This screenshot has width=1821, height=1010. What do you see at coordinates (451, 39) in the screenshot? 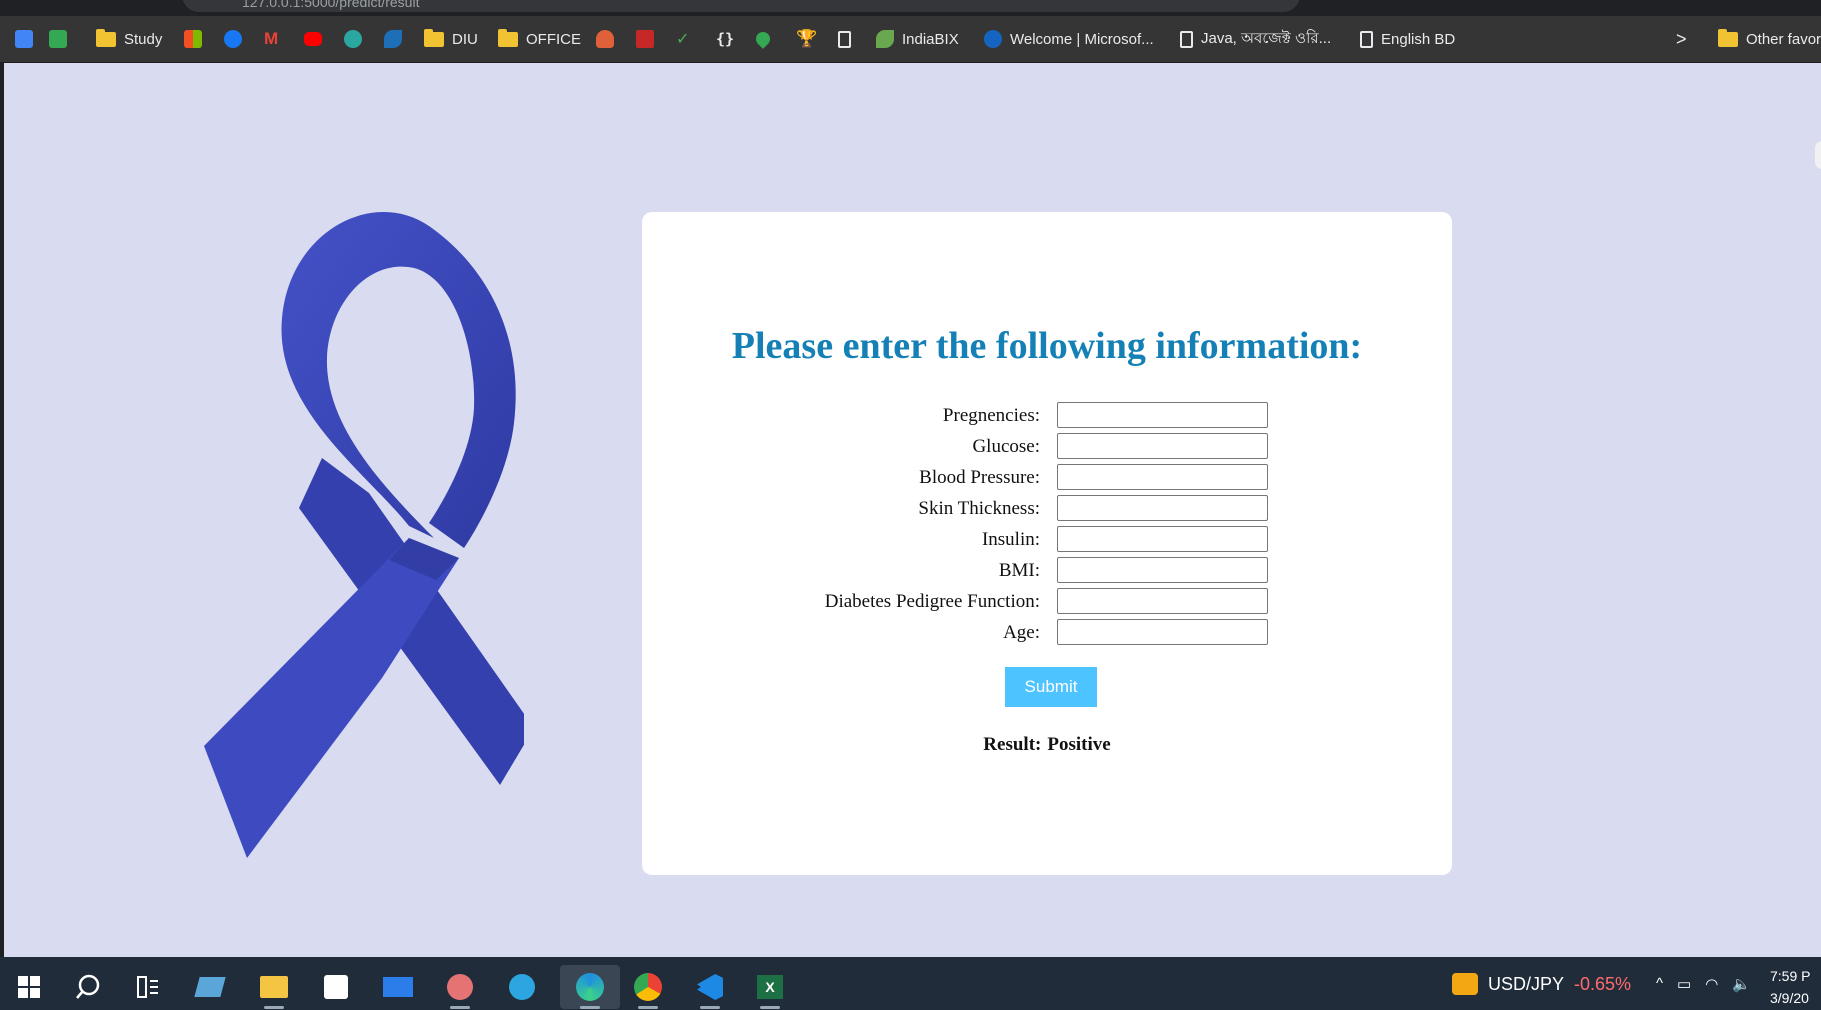
I see `bookmark-folder-diu: DIU` at bounding box center [451, 39].